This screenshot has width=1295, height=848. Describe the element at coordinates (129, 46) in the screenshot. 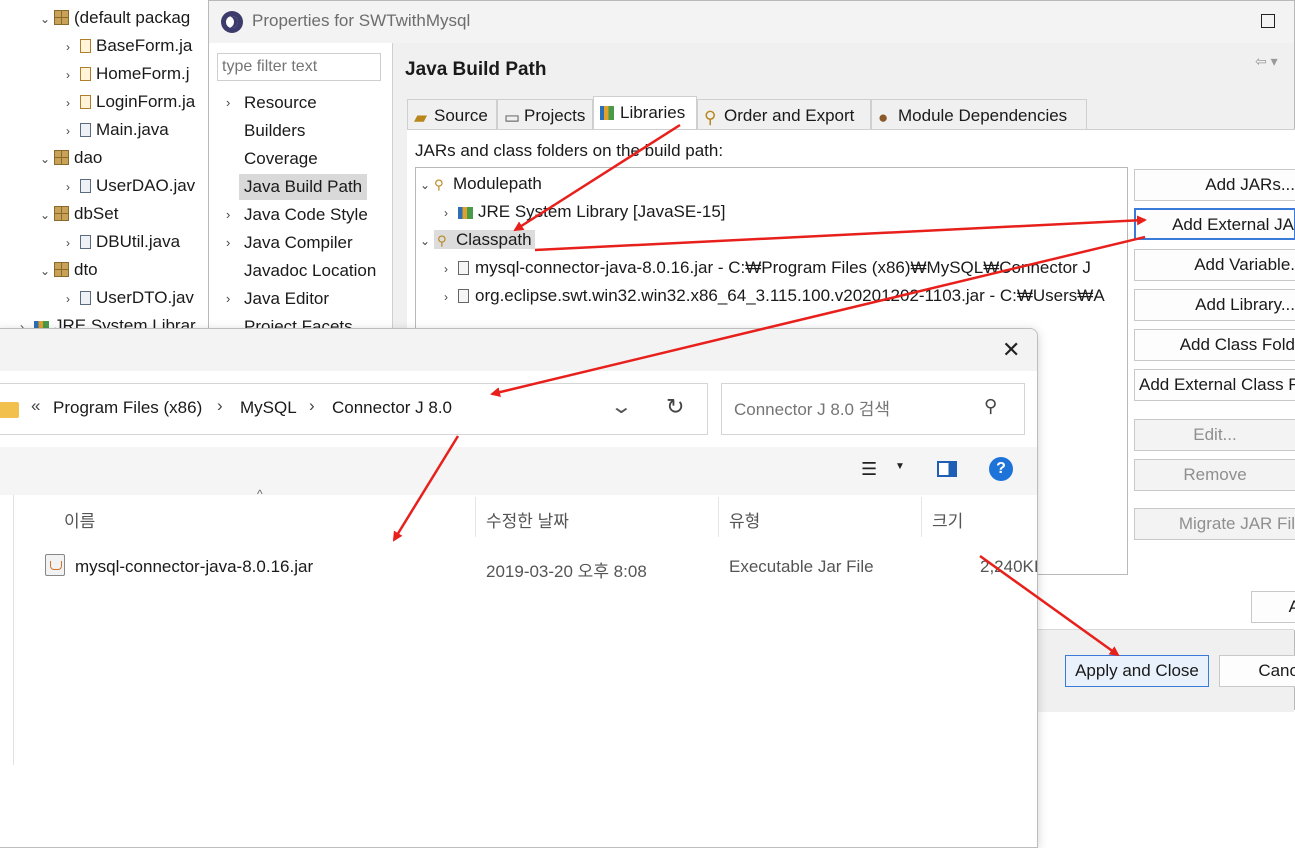

I see `tree-item-baseform: › BaseForm.ja` at that location.